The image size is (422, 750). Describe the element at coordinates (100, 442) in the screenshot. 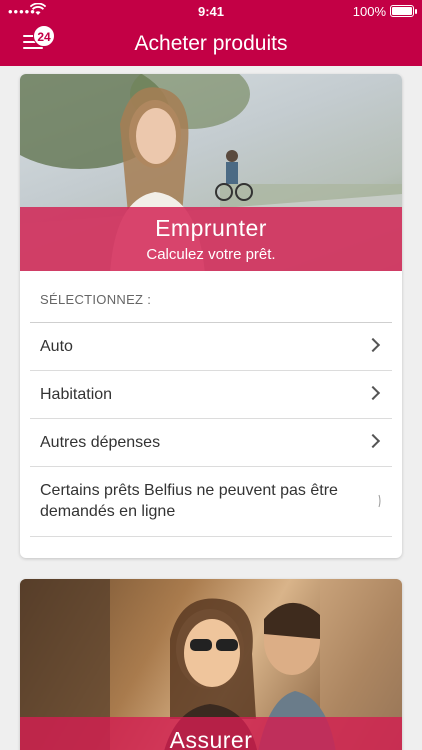

I see `list-item-label: Autres dépenses` at that location.